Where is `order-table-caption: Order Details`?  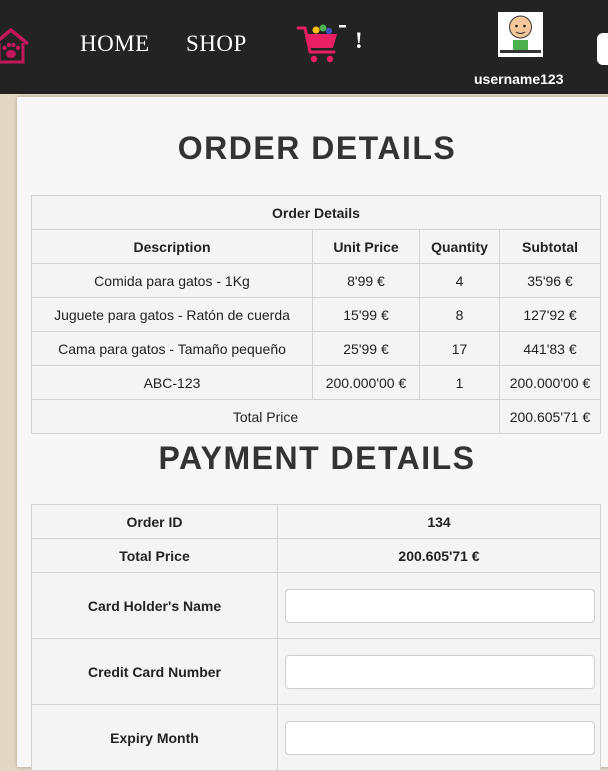 order-table-caption: Order Details is located at coordinates (316, 212).